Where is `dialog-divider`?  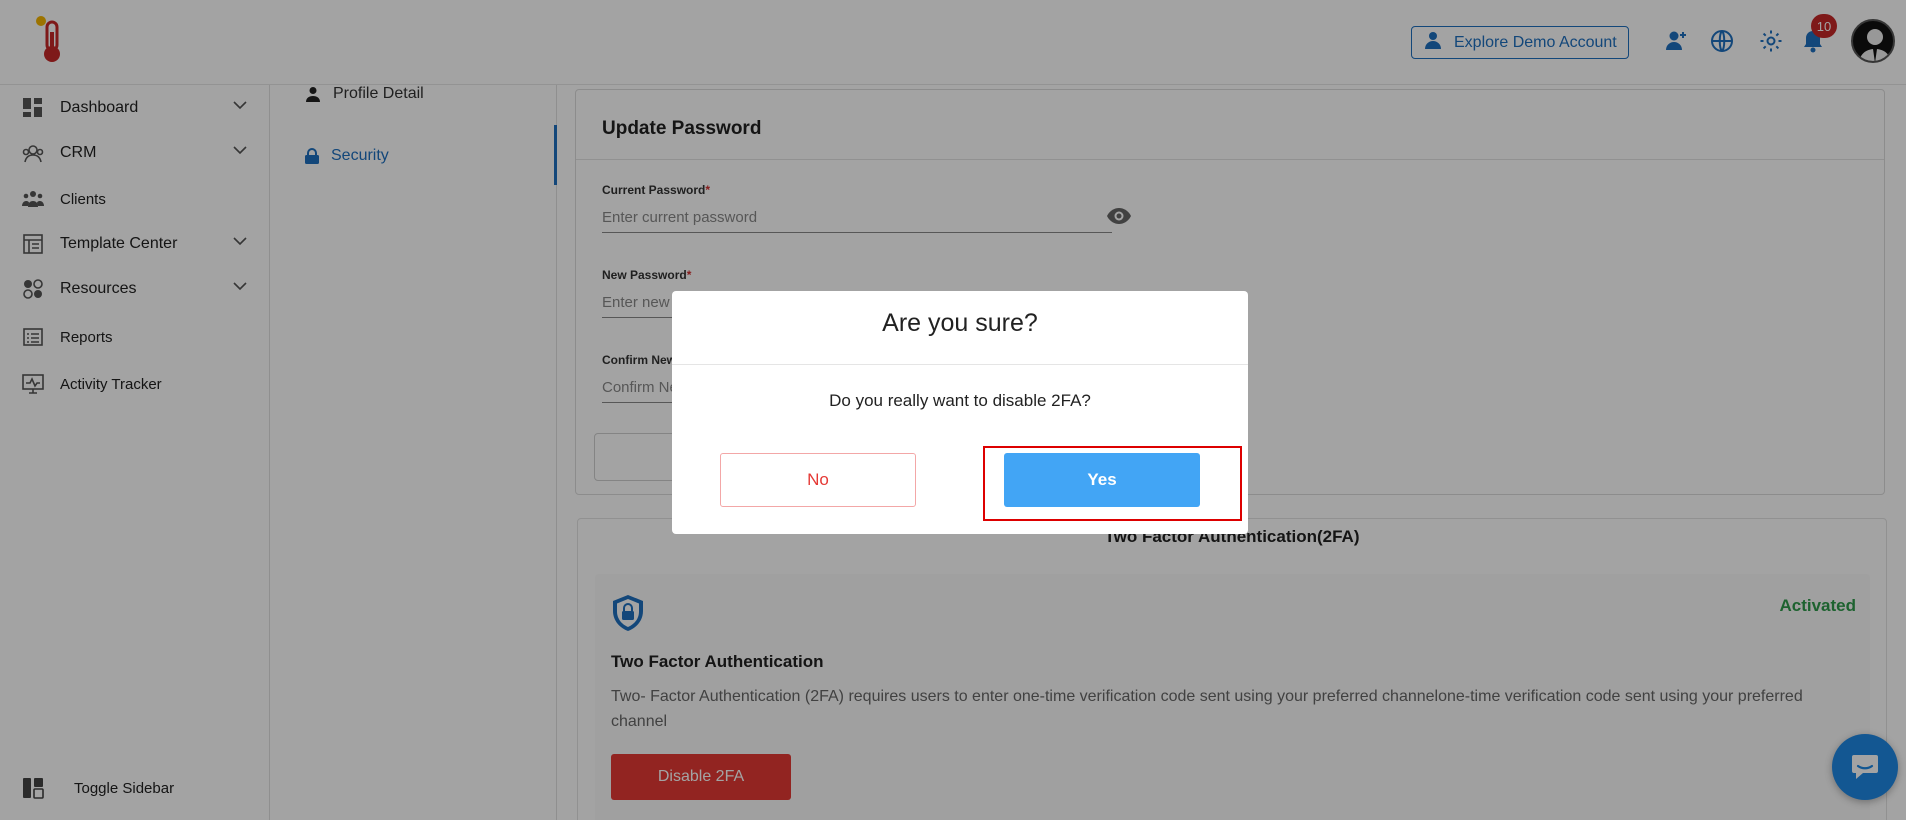 dialog-divider is located at coordinates (960, 364).